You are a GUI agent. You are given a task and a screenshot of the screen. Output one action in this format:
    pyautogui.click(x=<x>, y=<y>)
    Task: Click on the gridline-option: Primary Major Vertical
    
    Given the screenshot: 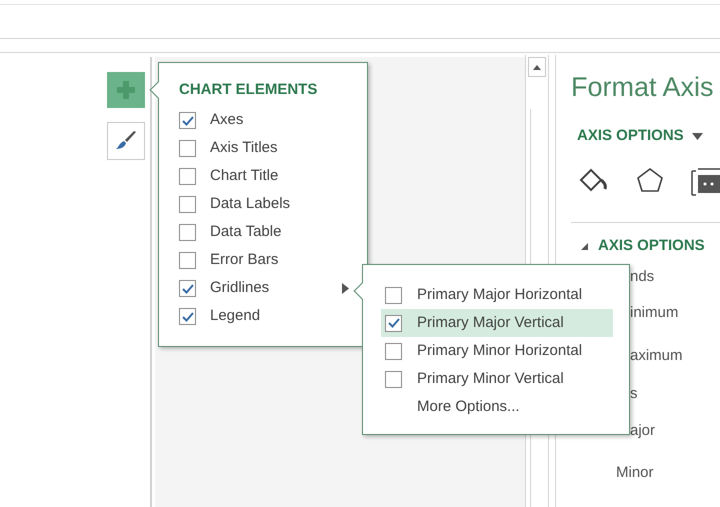 What is the action you would take?
    pyautogui.click(x=497, y=323)
    